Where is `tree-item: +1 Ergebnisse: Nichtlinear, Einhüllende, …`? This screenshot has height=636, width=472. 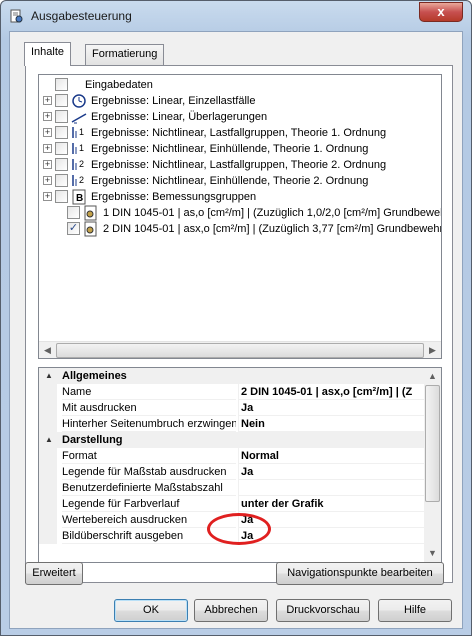
tree-item: +1 Ergebnisse: Nichtlinear, Einhüllende, … is located at coordinates (240, 149).